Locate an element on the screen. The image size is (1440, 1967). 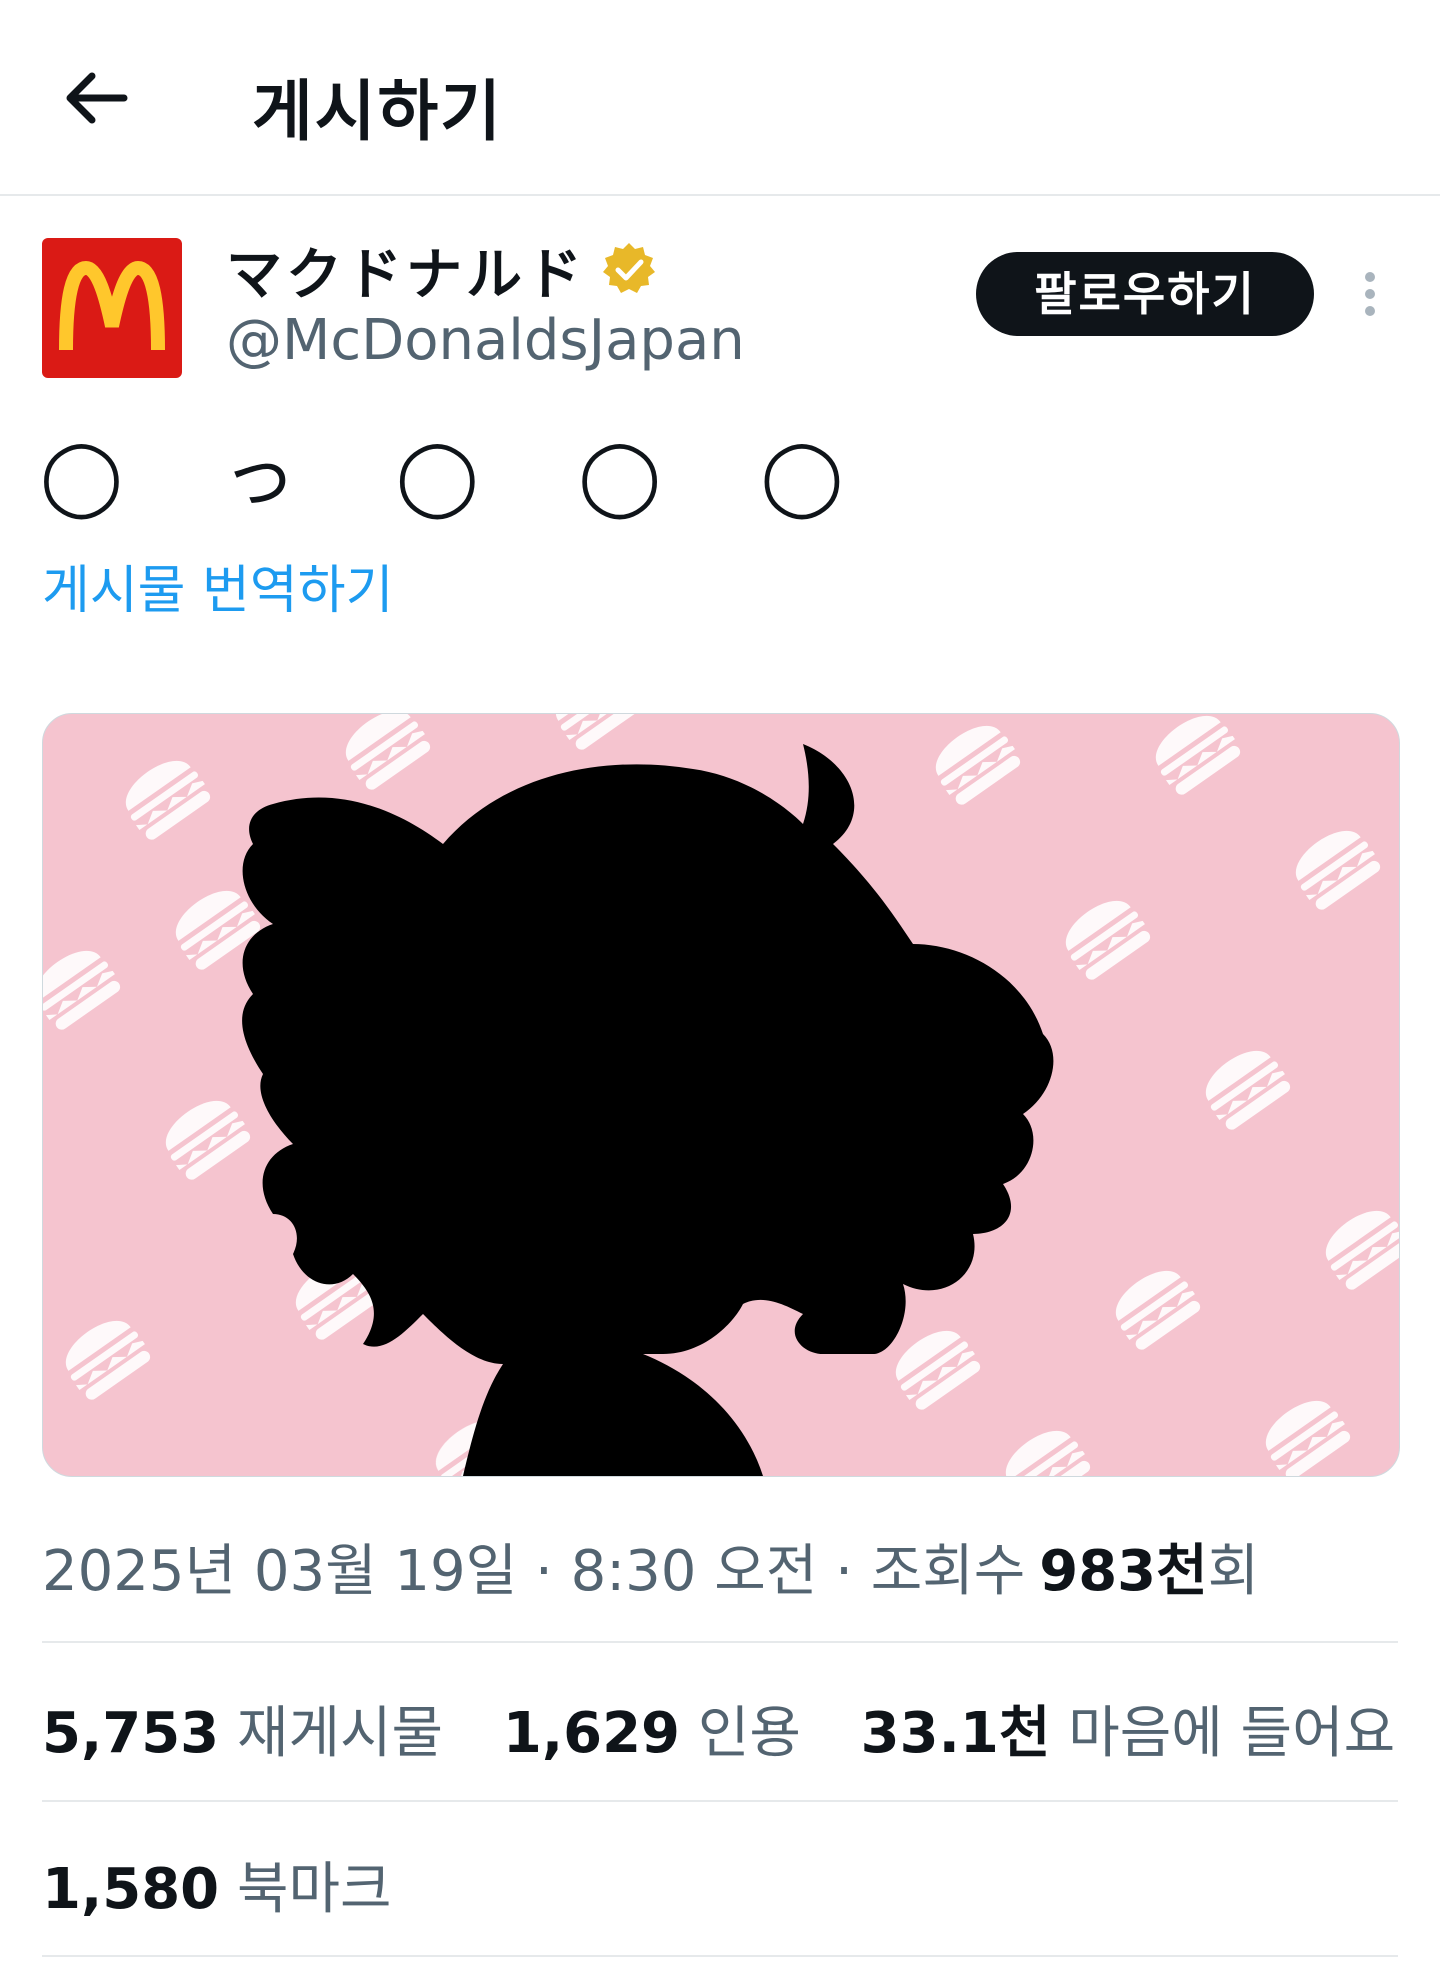
likes-stat: 33.1천 마음에 들어요 is located at coordinates (1128, 1733).